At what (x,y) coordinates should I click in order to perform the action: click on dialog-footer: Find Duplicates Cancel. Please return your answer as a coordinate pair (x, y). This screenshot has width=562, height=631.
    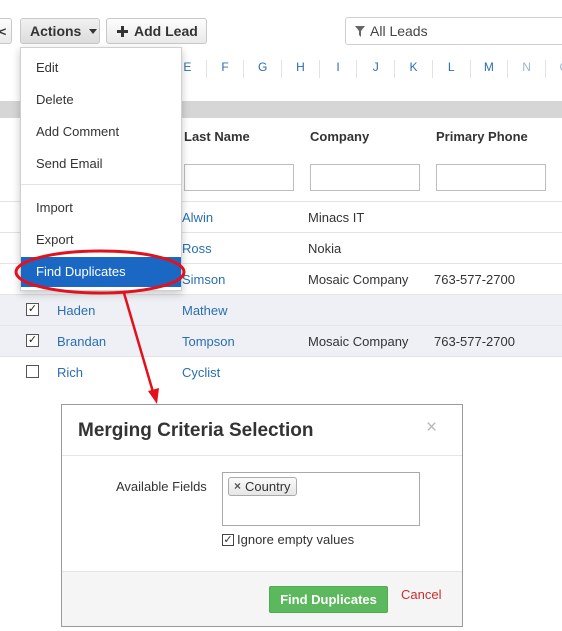
    Looking at the image, I should click on (262, 599).